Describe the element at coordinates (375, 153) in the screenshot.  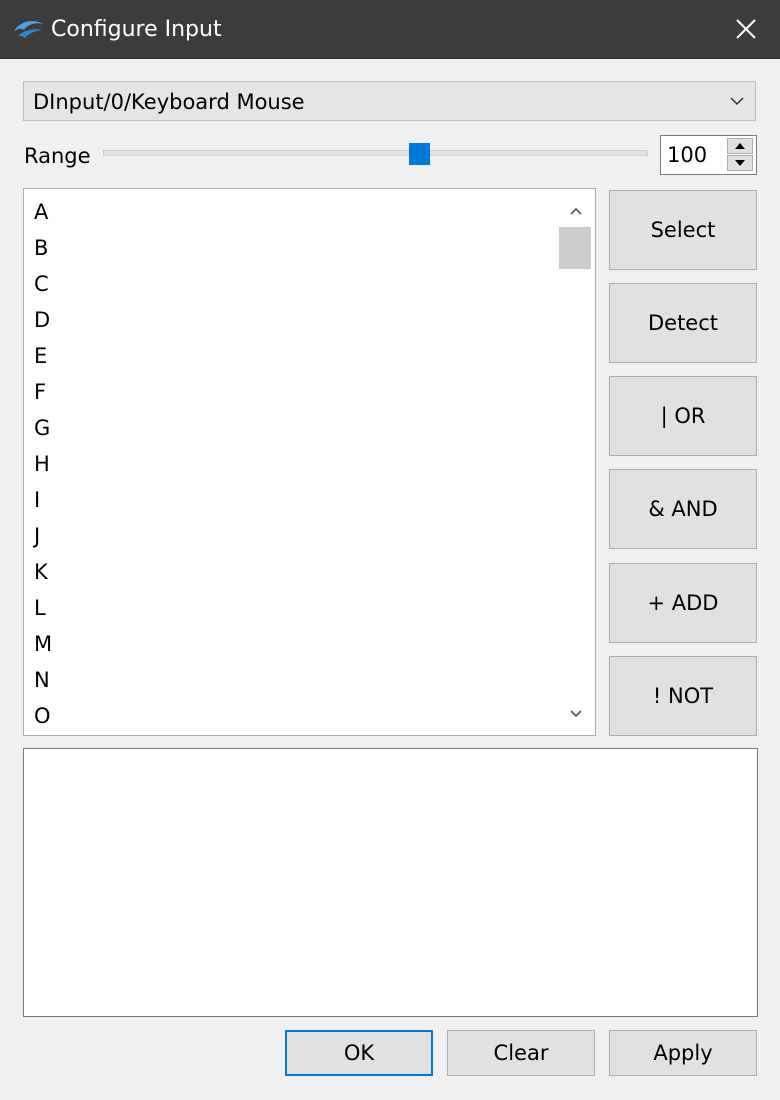
I see `range-slider` at that location.